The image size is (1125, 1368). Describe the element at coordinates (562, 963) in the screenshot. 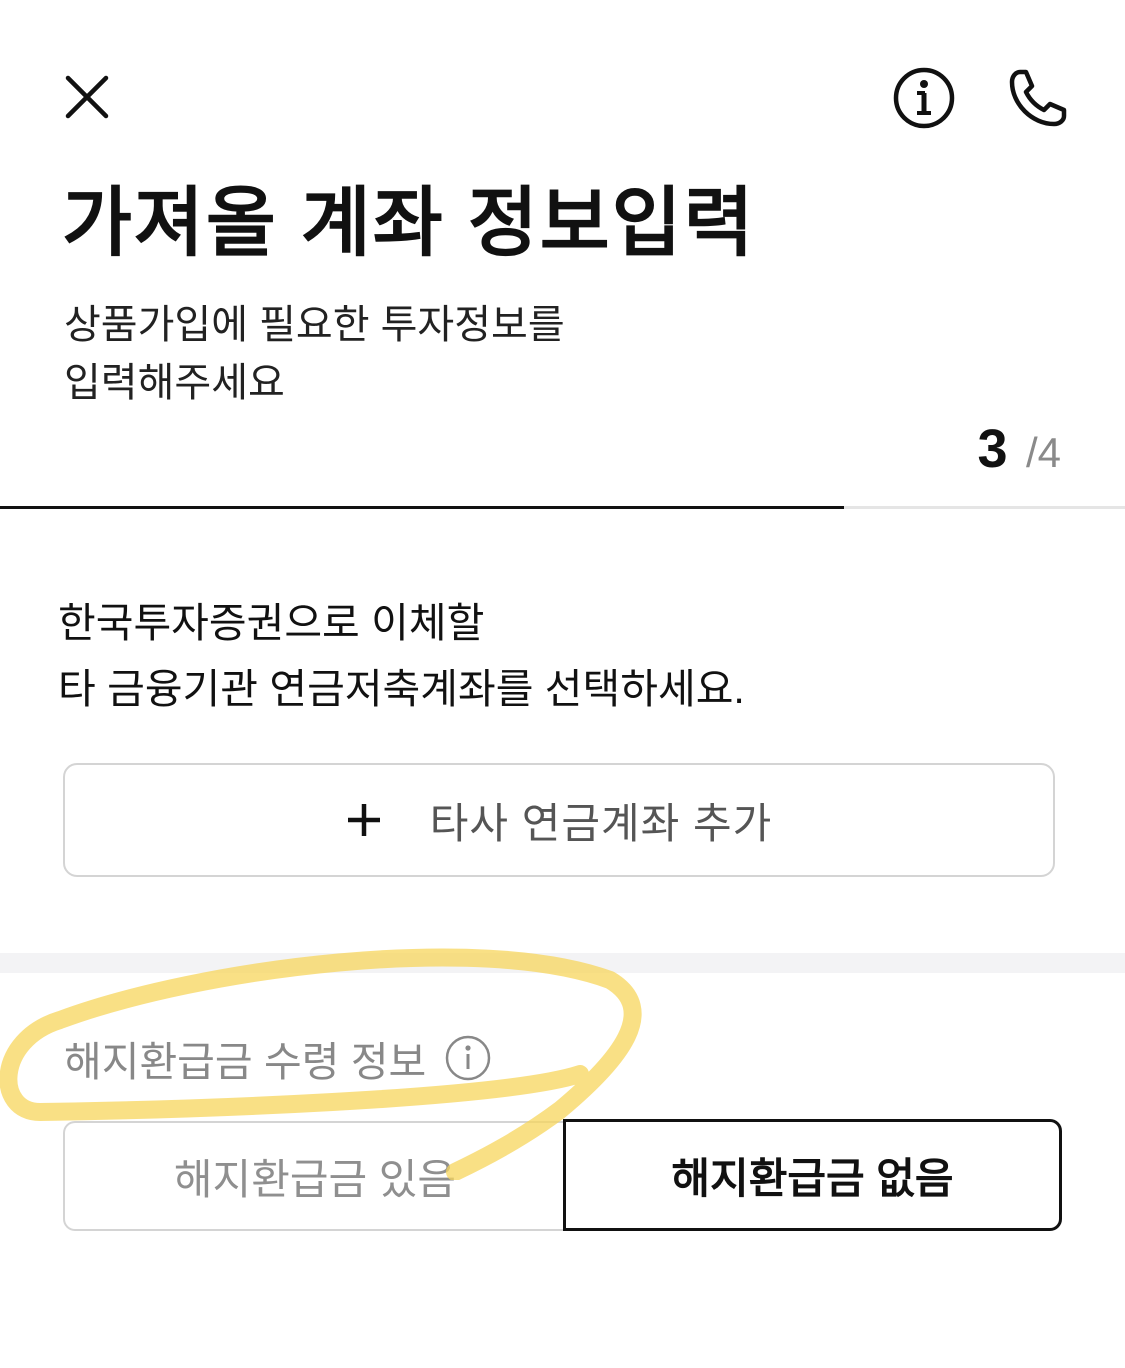

I see `section-divider` at that location.